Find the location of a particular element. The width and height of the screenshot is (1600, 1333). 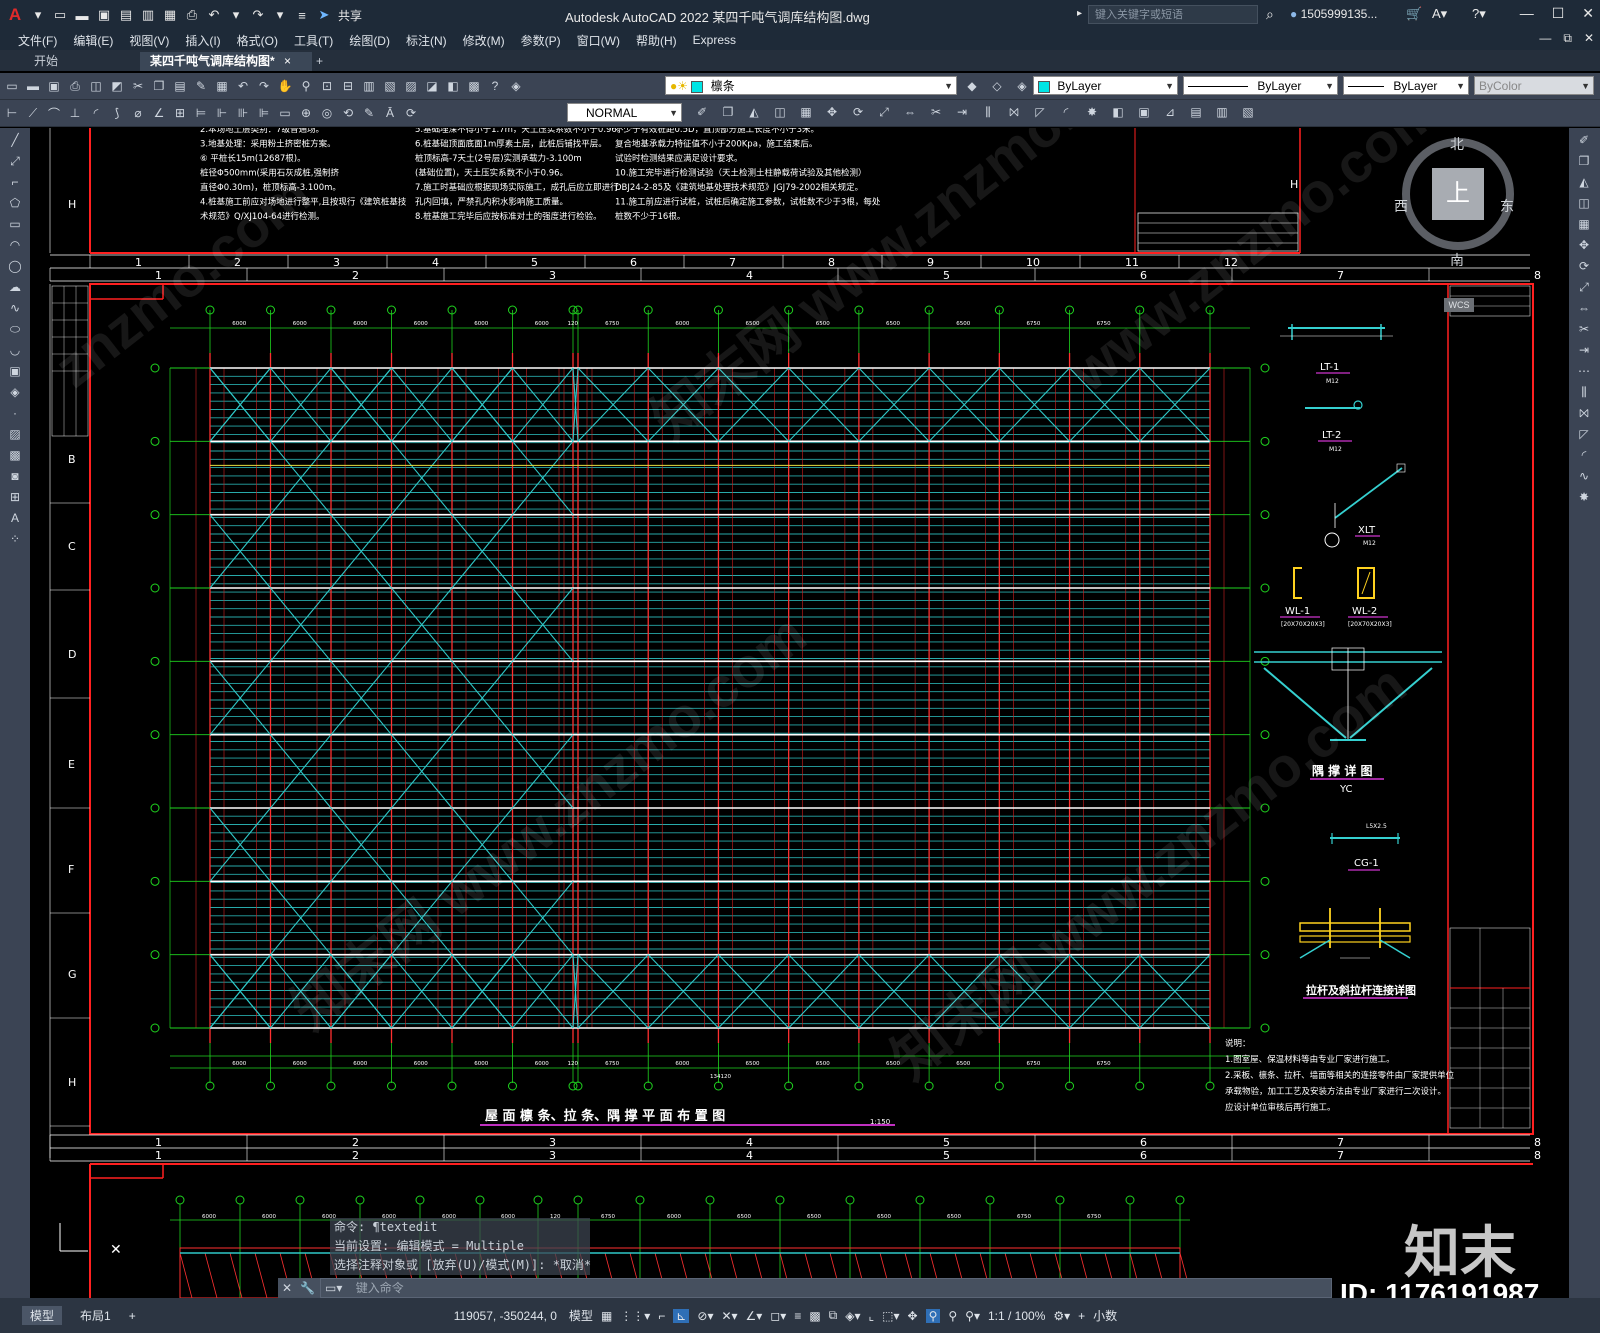

new-icon: ▭ is located at coordinates (12, 86).